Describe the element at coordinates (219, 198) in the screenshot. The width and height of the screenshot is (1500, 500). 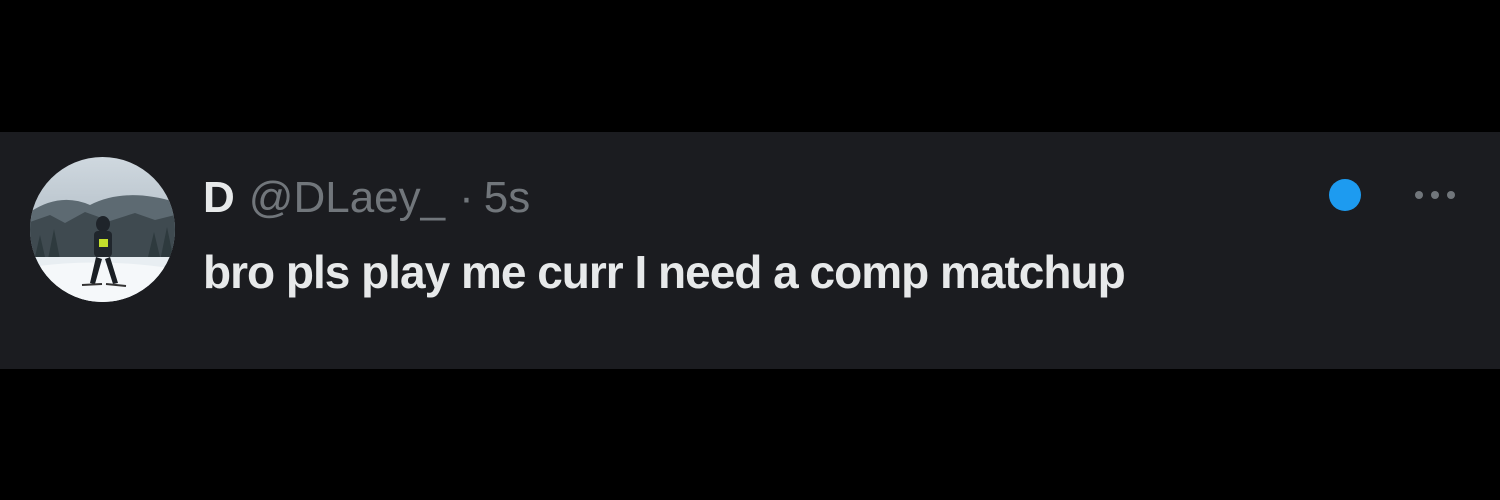
I see `display-name: D` at that location.